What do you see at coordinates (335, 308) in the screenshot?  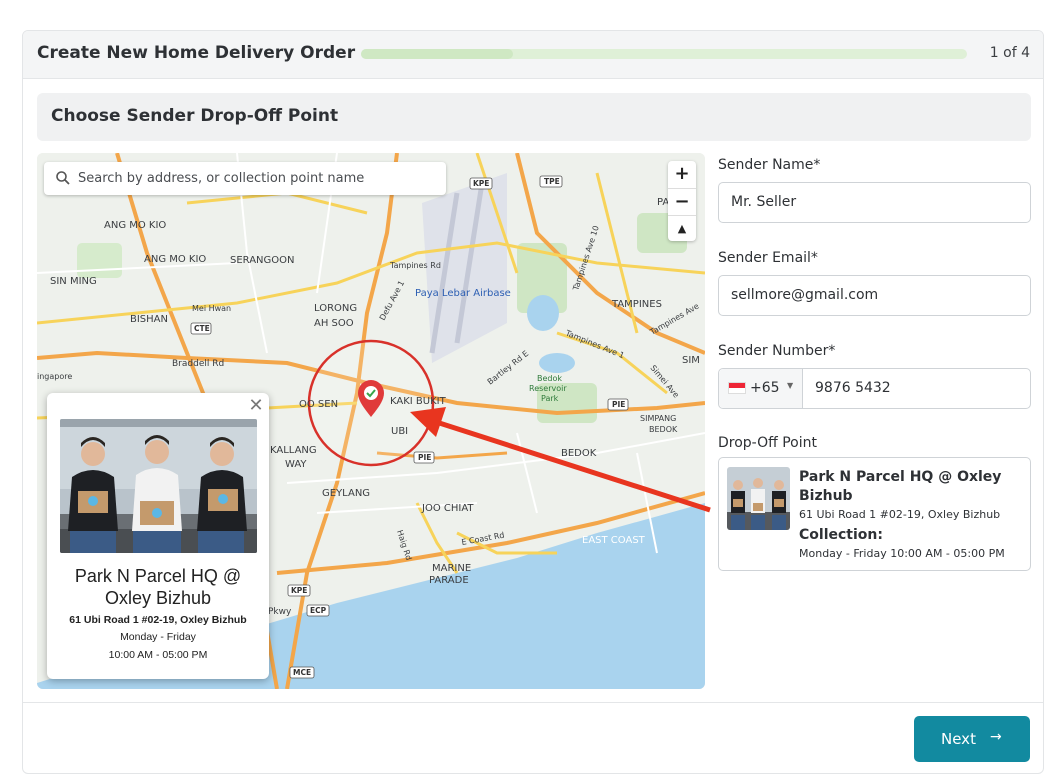 I see `map-label: LORONG` at bounding box center [335, 308].